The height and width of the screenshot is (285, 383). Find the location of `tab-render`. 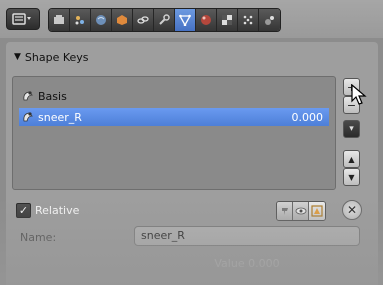

tab-render is located at coordinates (59, 20).